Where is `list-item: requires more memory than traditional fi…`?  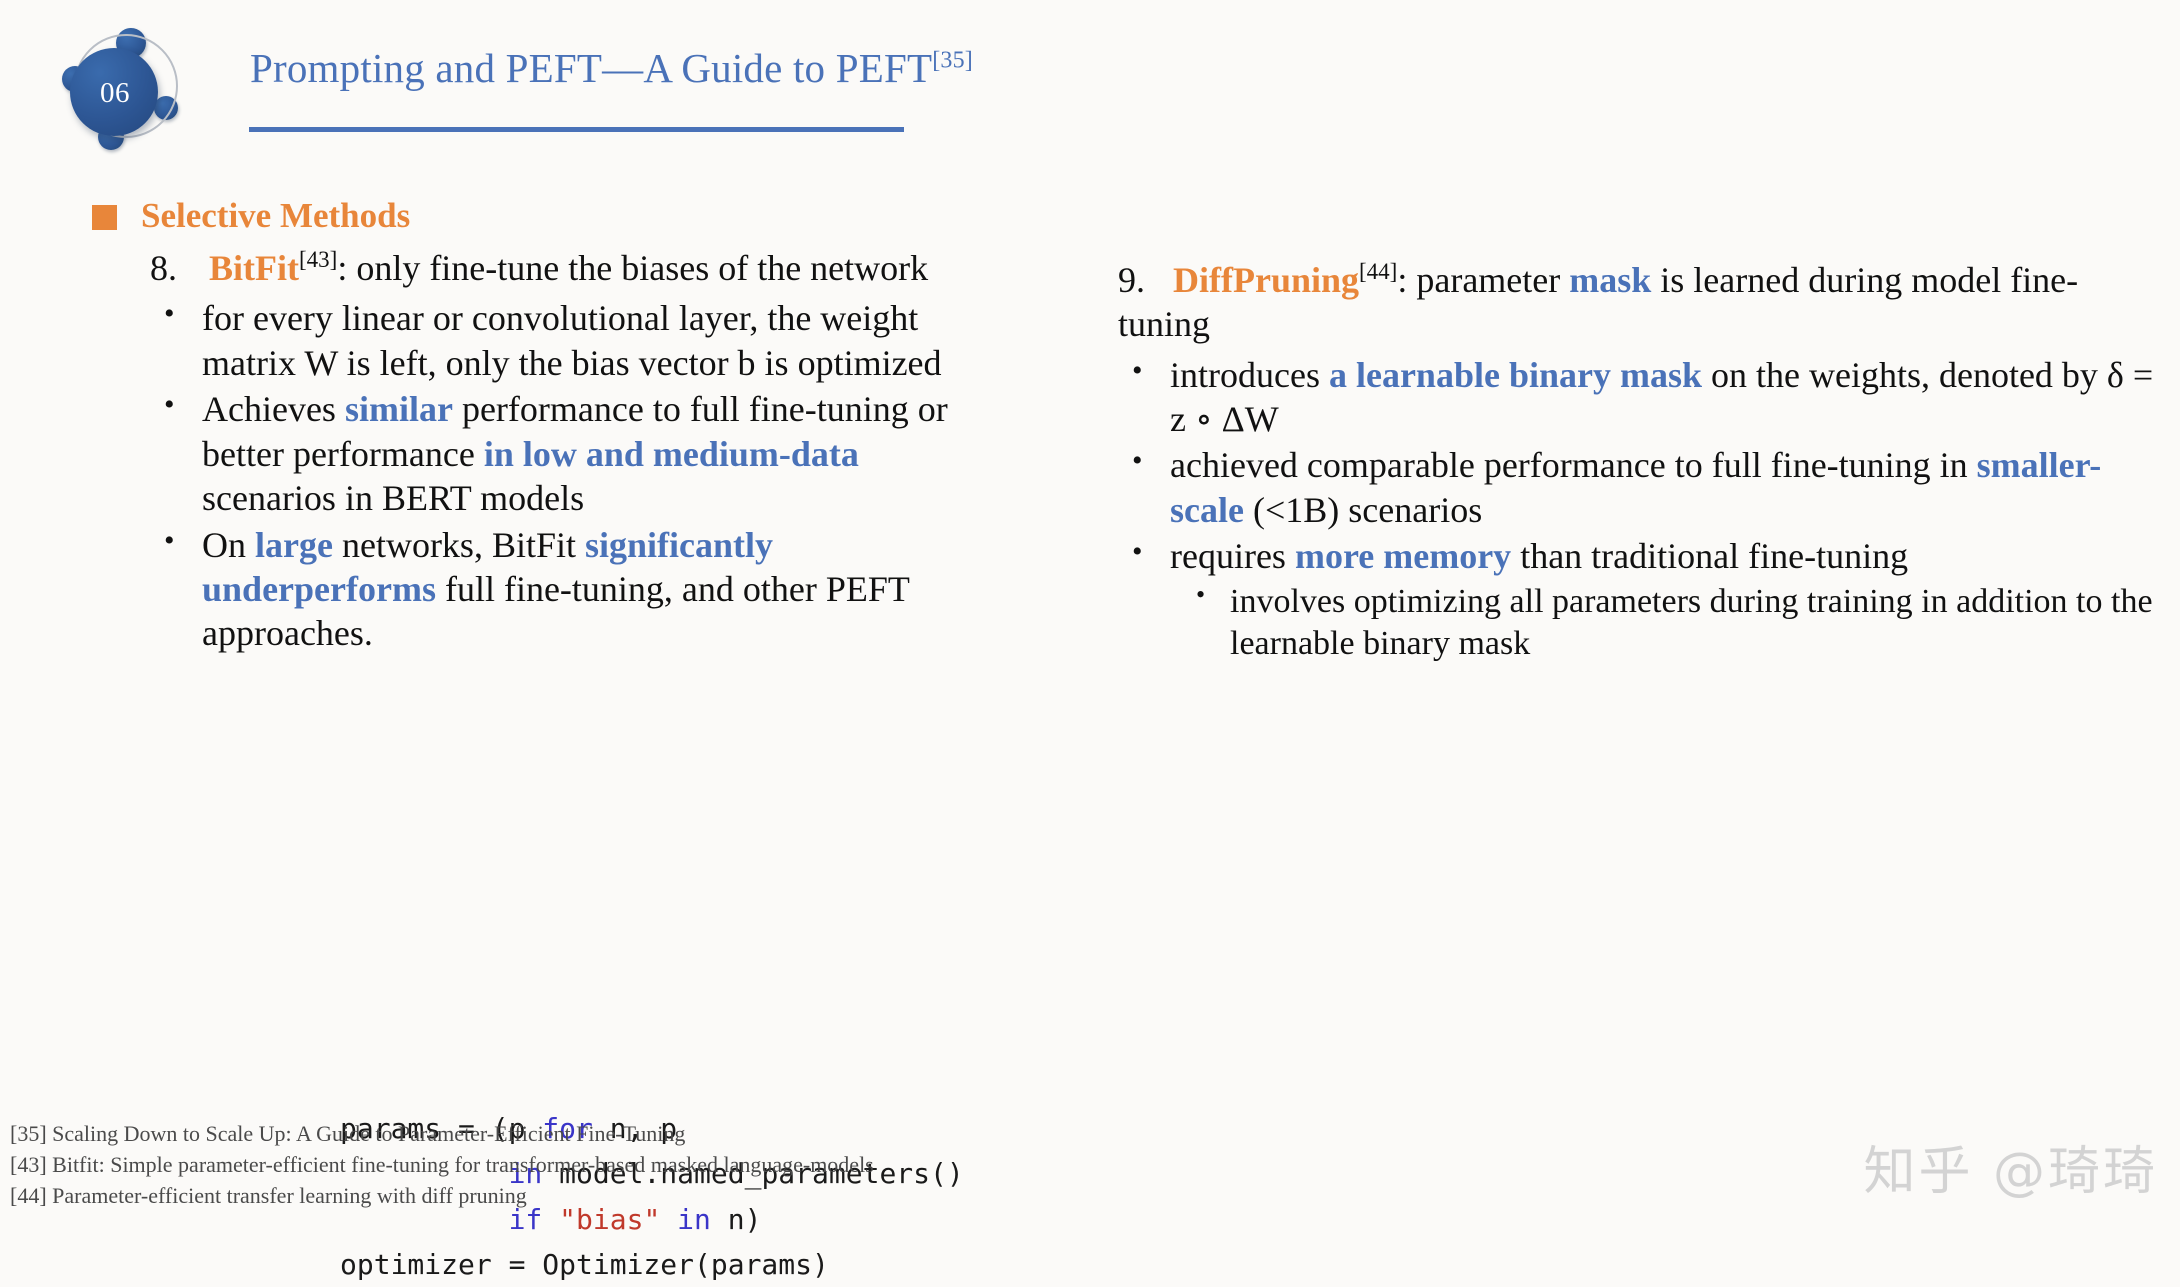
list-item: requires more memory than traditional fi… is located at coordinates (1638, 599).